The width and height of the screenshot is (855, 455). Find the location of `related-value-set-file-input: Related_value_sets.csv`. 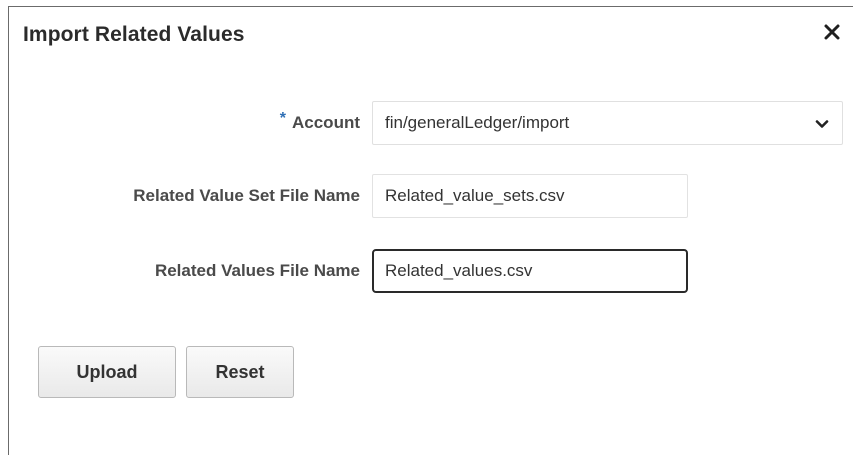

related-value-set-file-input: Related_value_sets.csv is located at coordinates (530, 196).